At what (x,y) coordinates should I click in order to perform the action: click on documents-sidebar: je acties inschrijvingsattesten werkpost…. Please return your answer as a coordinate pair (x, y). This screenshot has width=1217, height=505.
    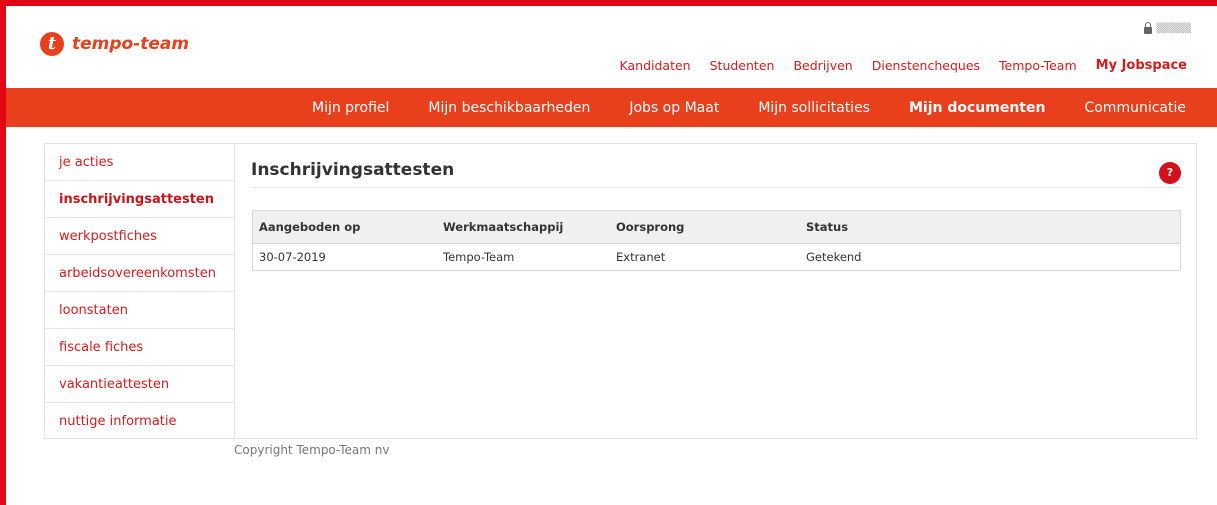
    Looking at the image, I should click on (140, 291).